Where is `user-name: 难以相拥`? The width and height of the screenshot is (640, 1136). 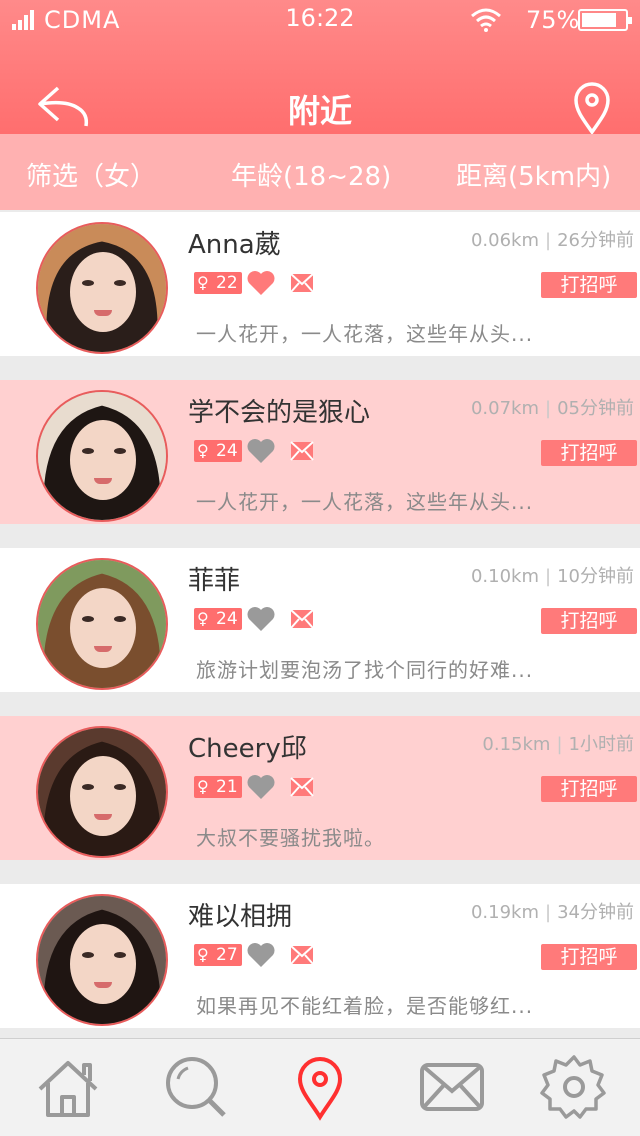
user-name: 难以相拥 is located at coordinates (240, 917).